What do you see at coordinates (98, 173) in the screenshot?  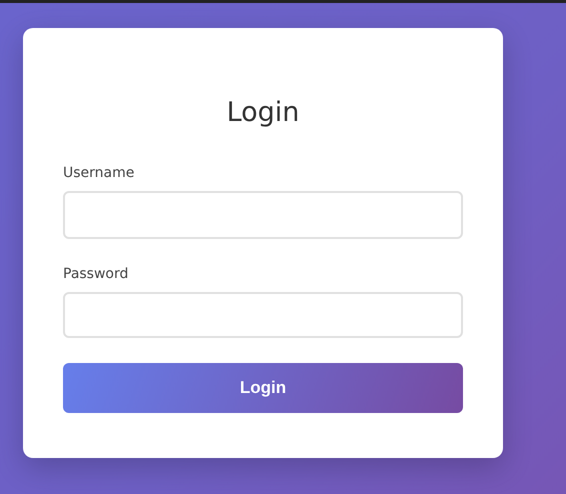 I see `field-label: Username` at bounding box center [98, 173].